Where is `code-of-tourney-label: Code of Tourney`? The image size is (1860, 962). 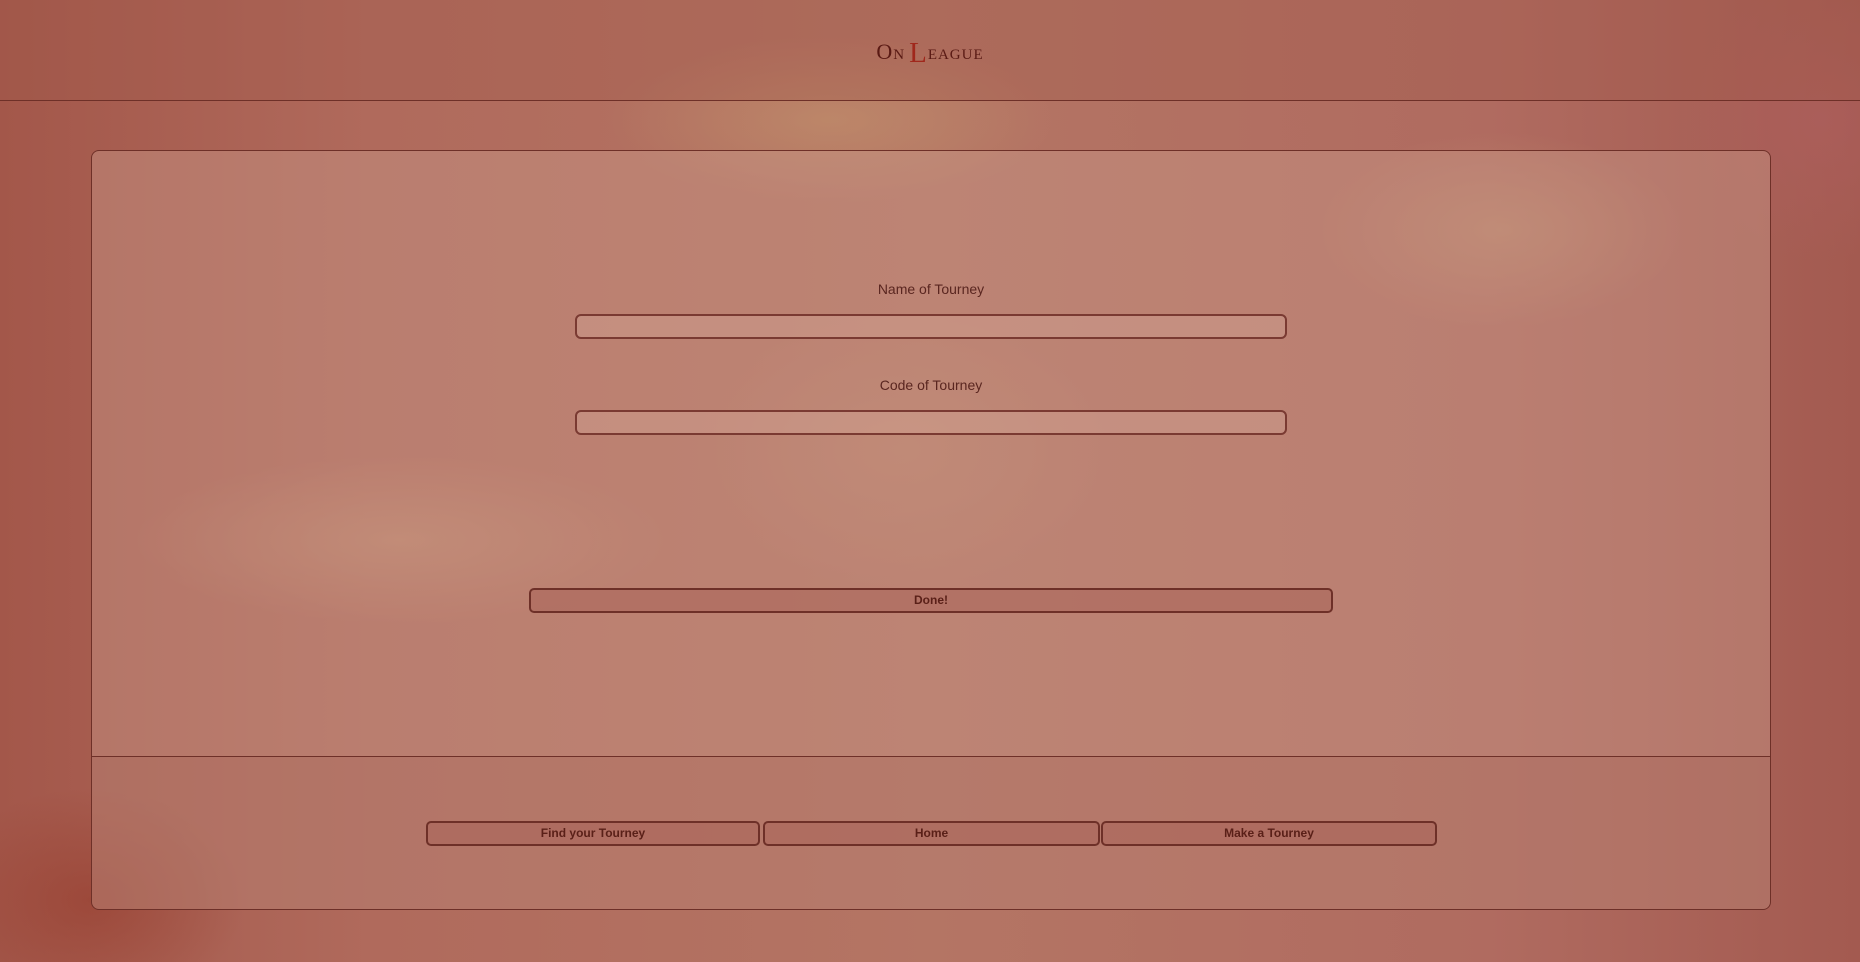
code-of-tourney-label: Code of Tourney is located at coordinates (931, 385).